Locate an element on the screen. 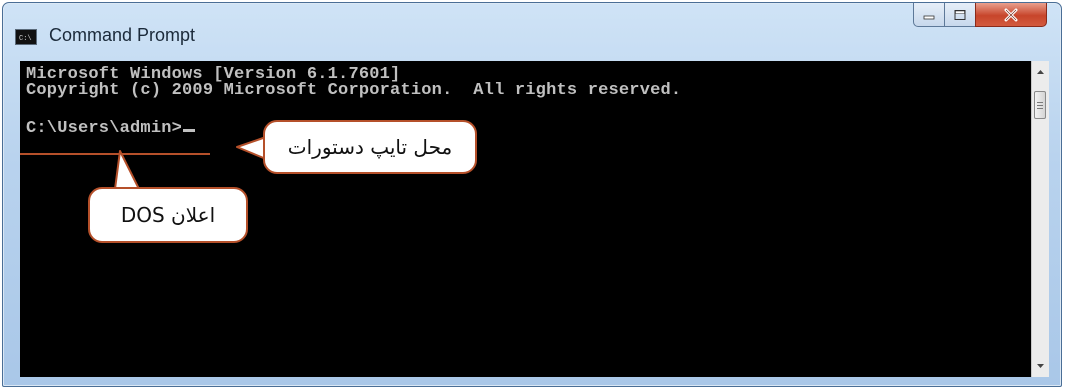 This screenshot has width=1066, height=390. close-button is located at coordinates (1011, 15).